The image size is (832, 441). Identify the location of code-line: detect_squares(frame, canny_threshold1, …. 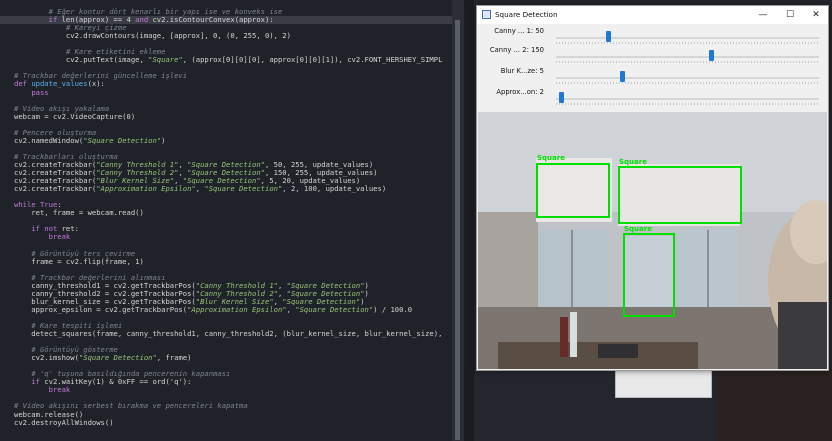
(228, 334).